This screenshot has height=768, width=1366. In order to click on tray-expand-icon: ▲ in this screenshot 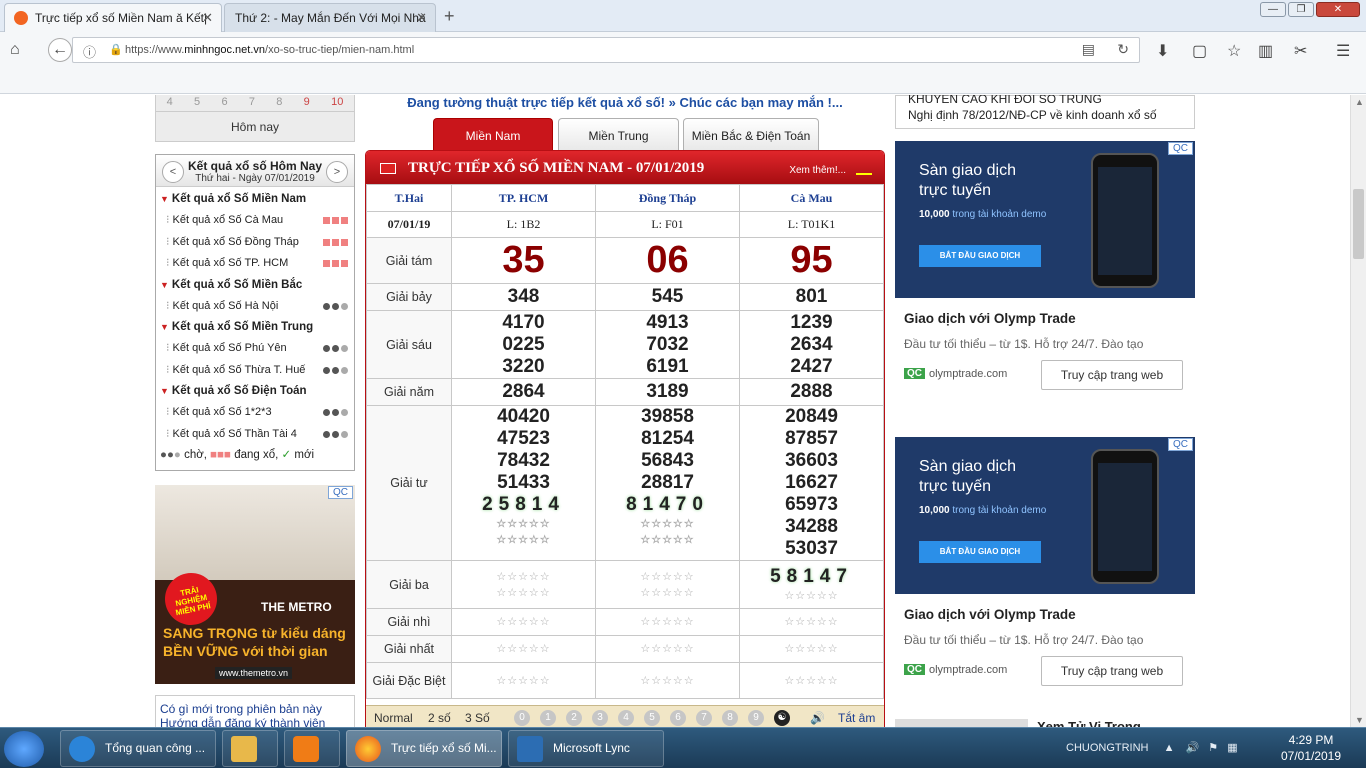, I will do `click(1169, 748)`.